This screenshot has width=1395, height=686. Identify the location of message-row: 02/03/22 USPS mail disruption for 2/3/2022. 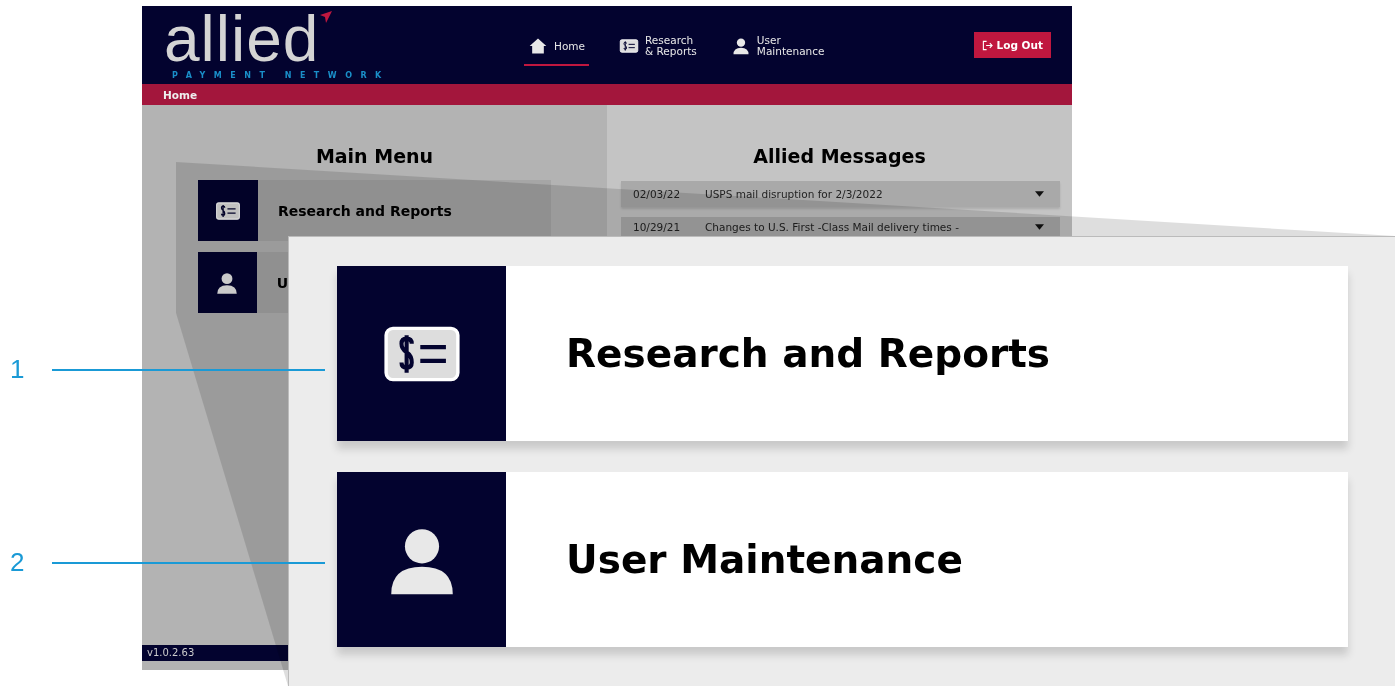
(840, 194).